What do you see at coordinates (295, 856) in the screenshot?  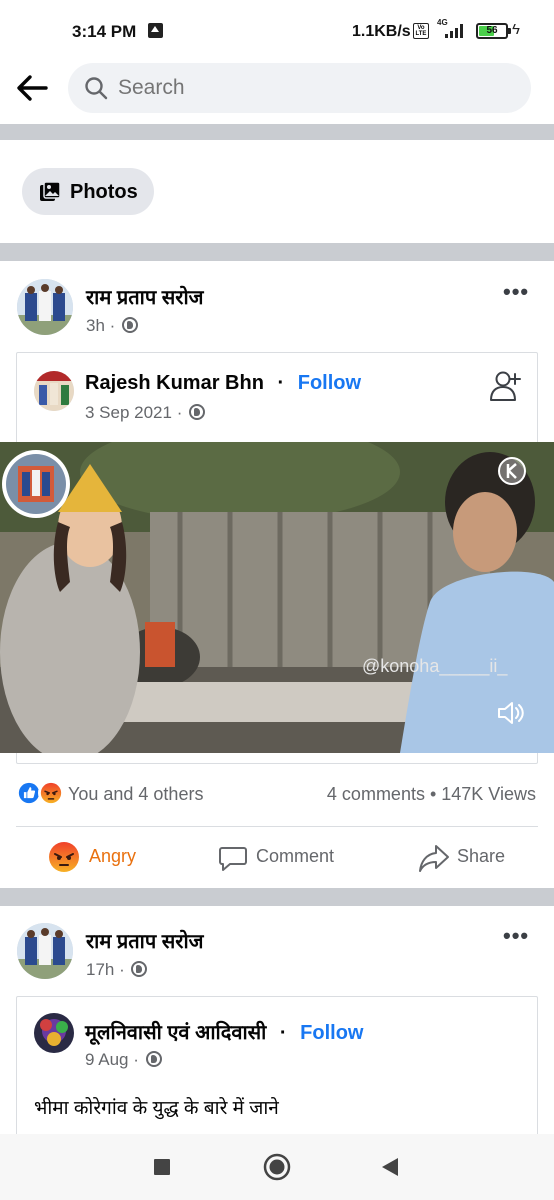 I see `comment-label: Comment` at bounding box center [295, 856].